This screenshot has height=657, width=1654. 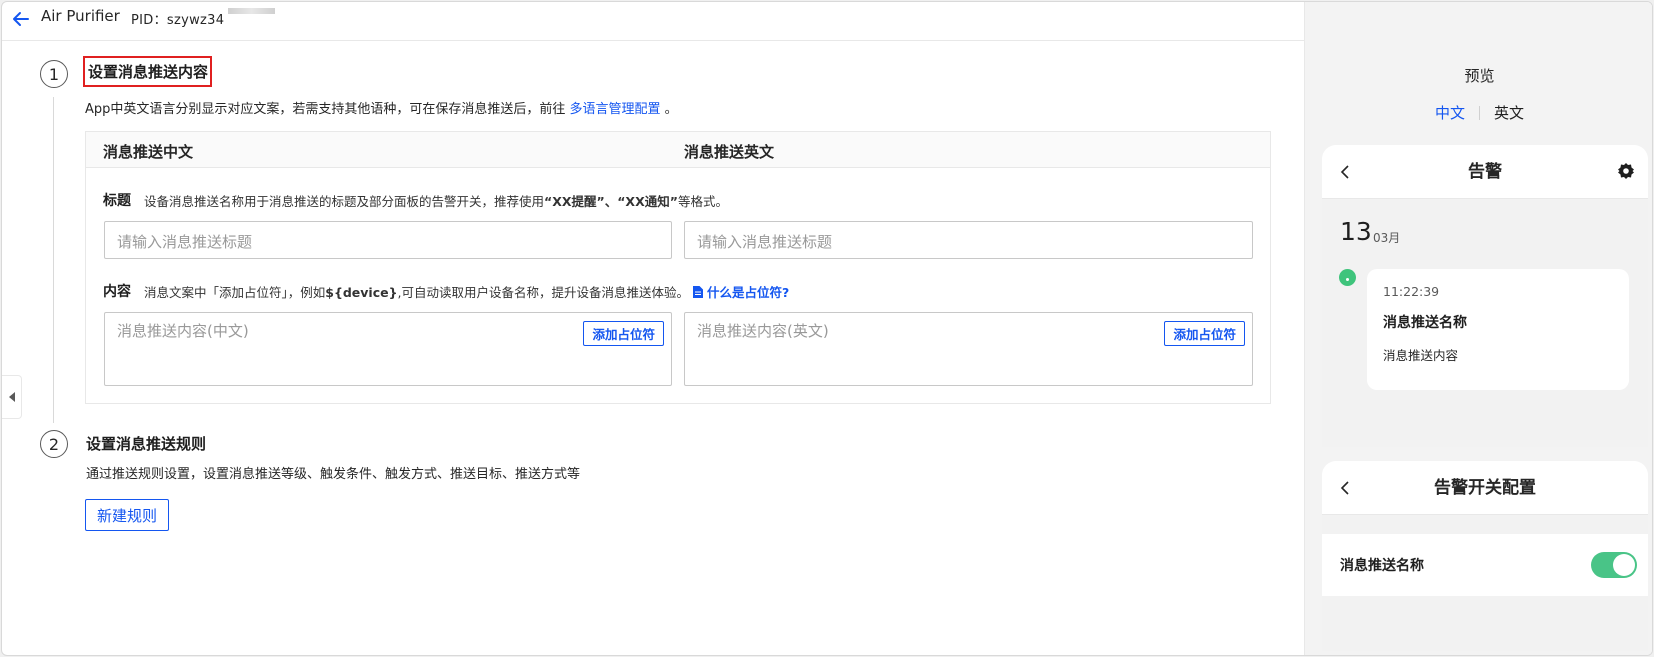 I want to click on switch-screen-navbar: 告警开关配置, so click(x=1485, y=488).